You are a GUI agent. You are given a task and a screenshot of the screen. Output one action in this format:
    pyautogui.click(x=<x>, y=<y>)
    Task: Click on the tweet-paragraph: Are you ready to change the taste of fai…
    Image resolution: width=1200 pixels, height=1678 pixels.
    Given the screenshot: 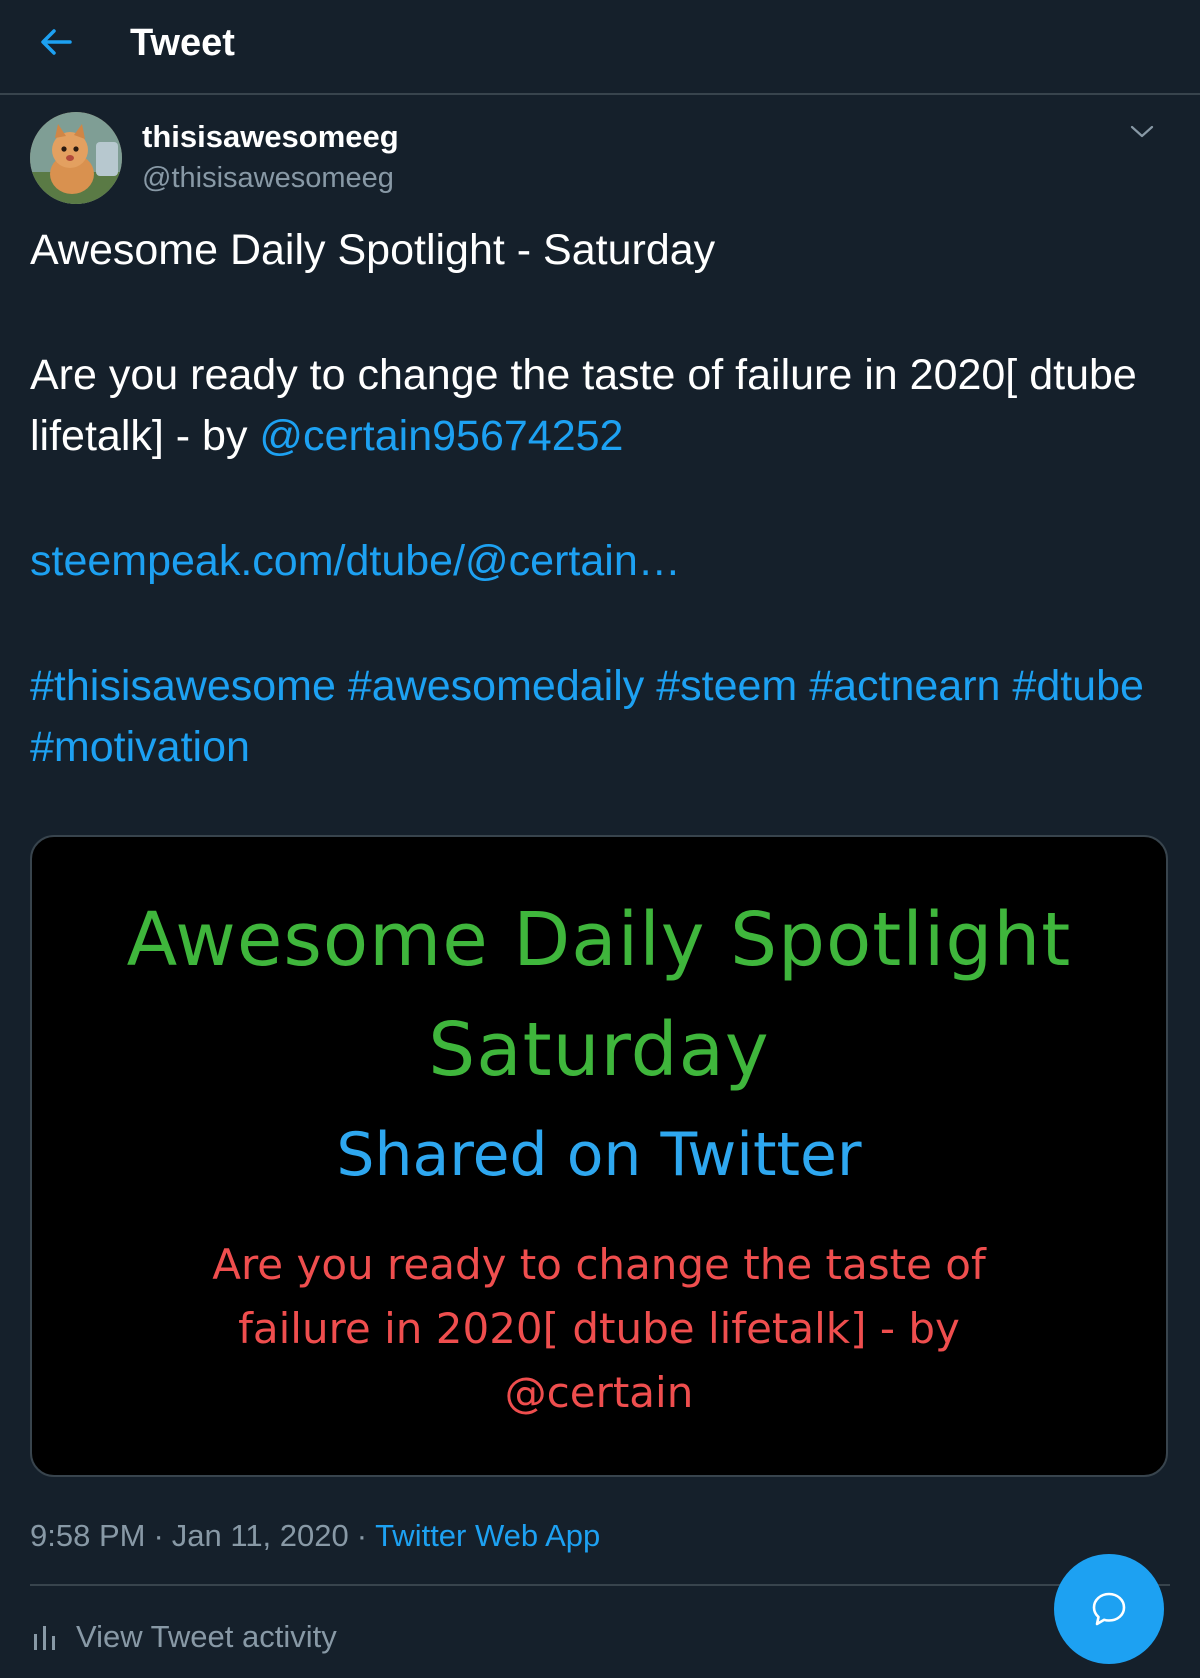 What is the action you would take?
    pyautogui.click(x=600, y=406)
    